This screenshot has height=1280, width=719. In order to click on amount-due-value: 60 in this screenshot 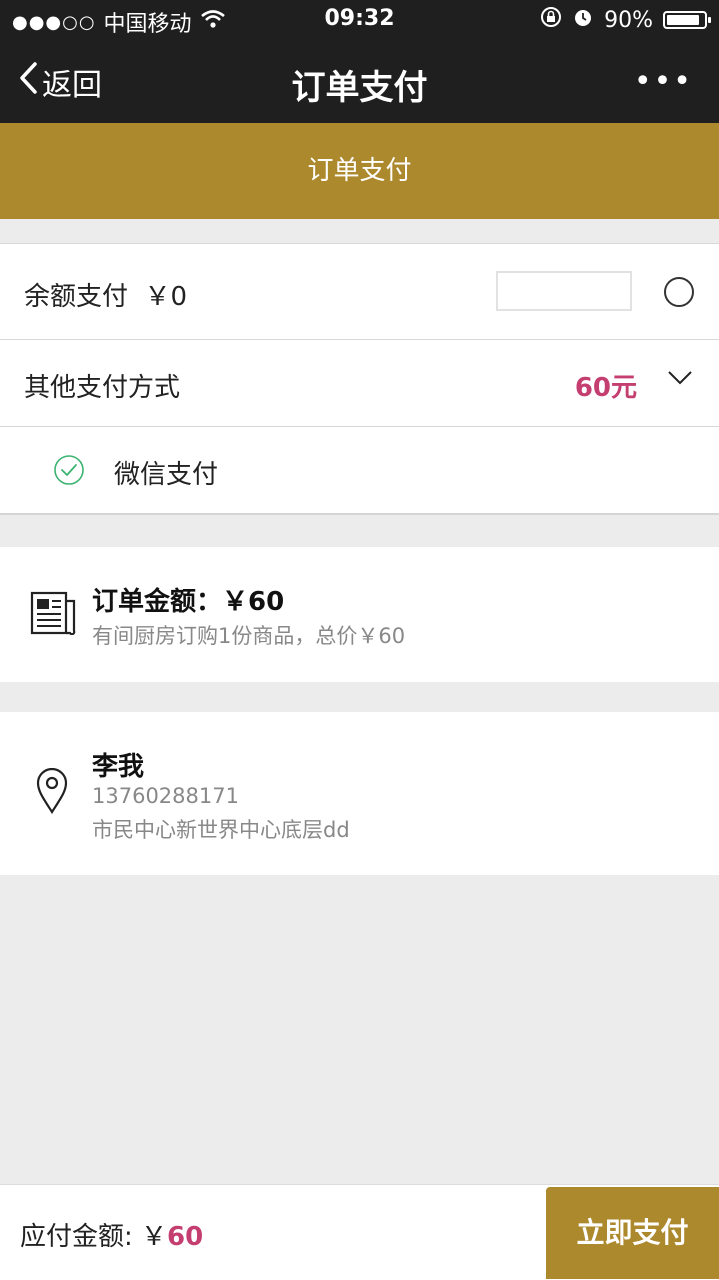, I will do `click(185, 1237)`.